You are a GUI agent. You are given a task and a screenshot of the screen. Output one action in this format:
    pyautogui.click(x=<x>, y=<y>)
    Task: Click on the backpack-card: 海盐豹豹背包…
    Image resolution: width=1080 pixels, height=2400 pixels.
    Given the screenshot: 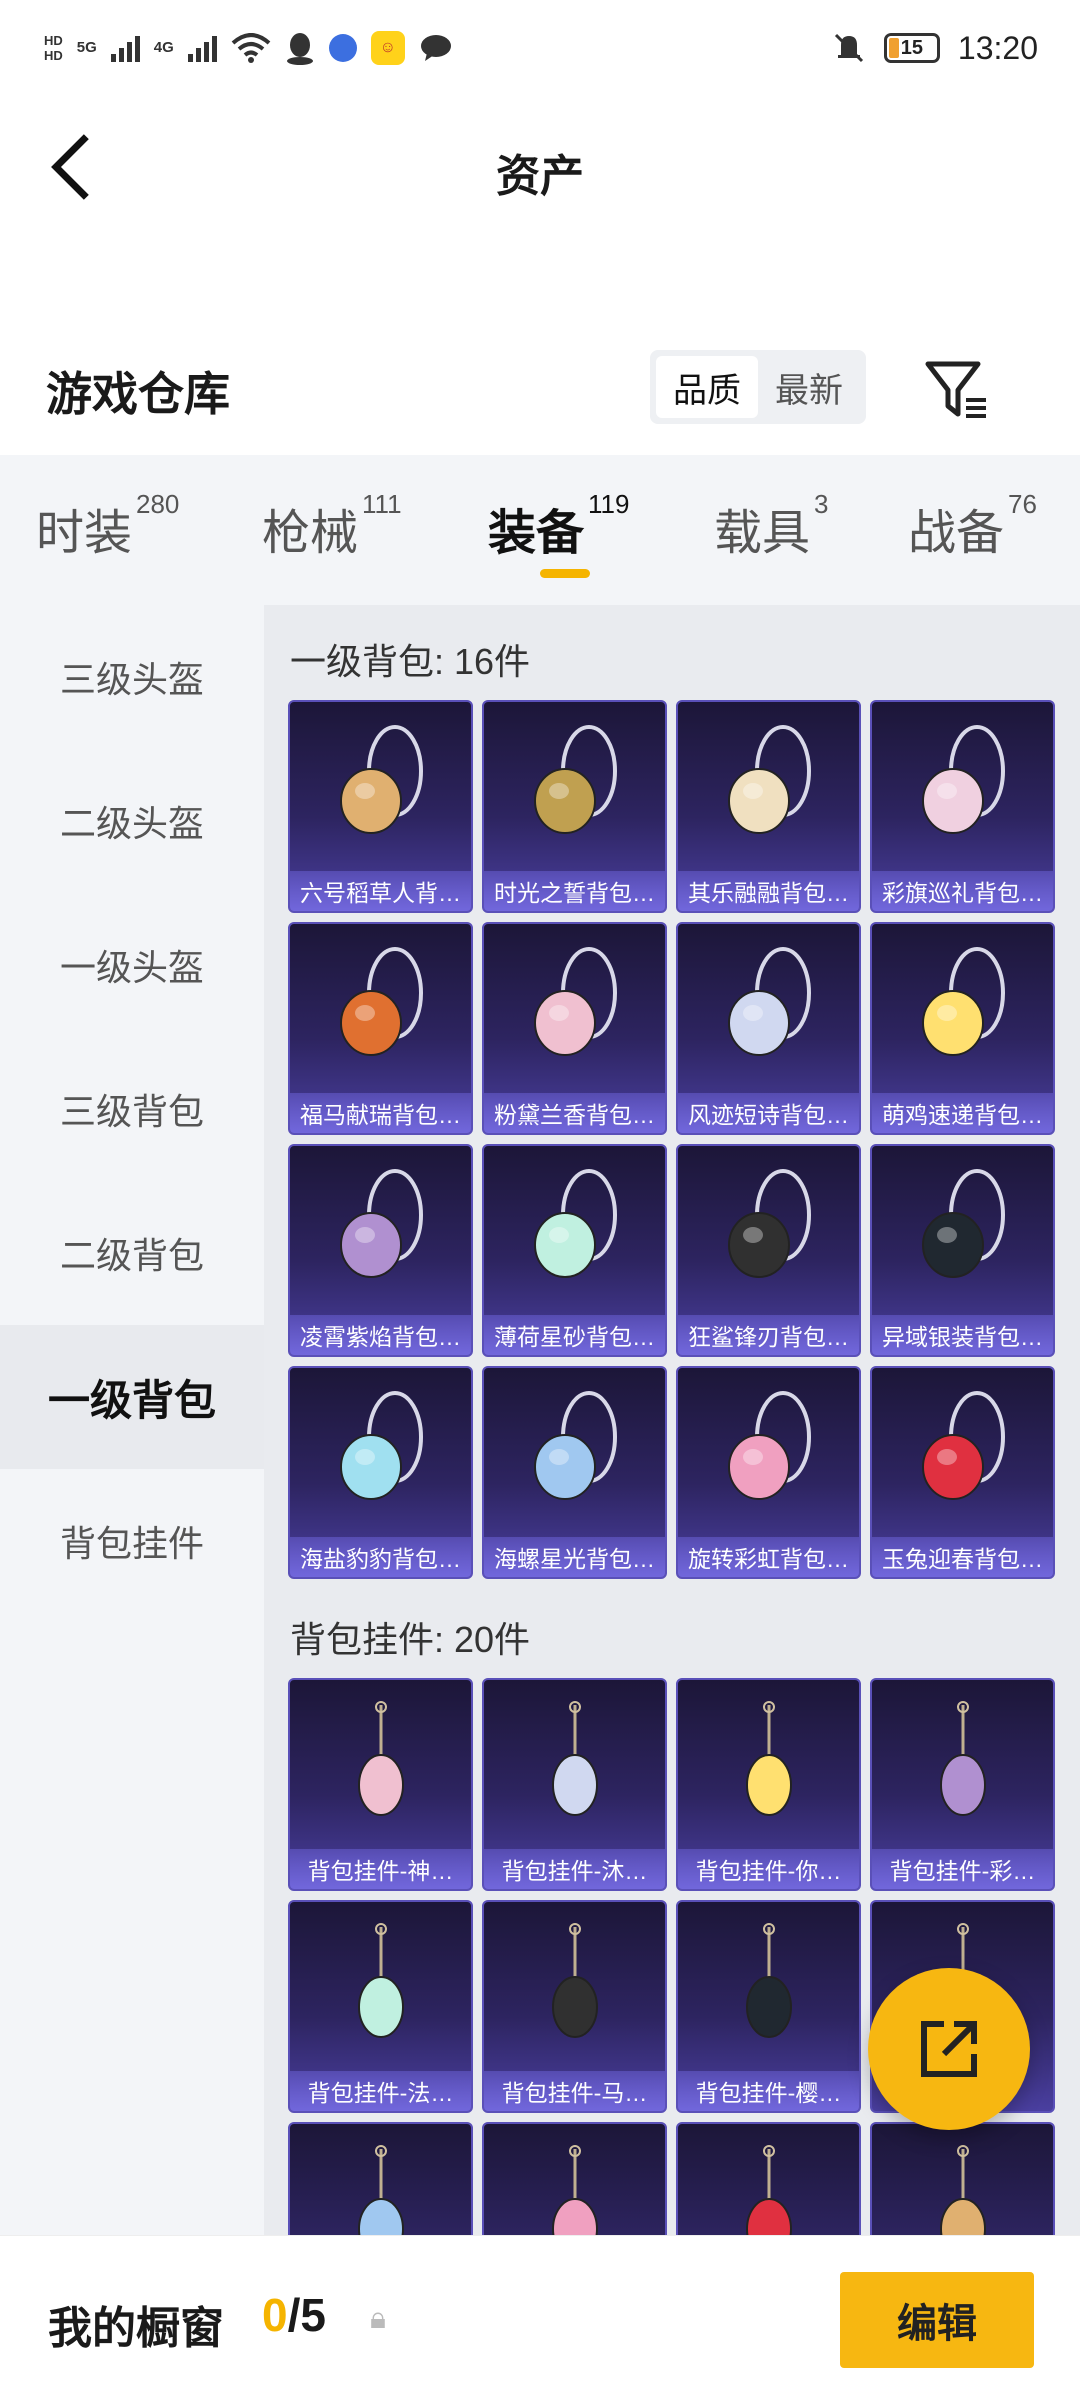 What is the action you would take?
    pyautogui.click(x=380, y=1472)
    